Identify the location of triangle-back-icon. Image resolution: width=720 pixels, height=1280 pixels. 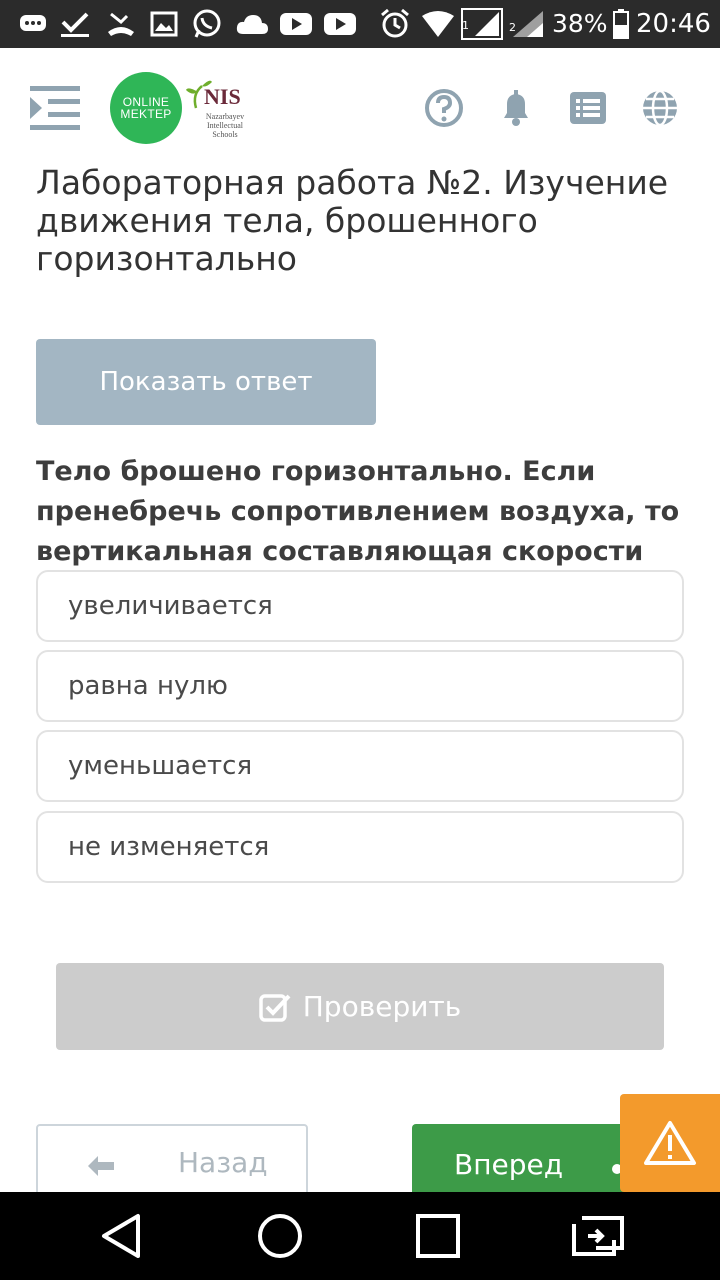
(121, 1236).